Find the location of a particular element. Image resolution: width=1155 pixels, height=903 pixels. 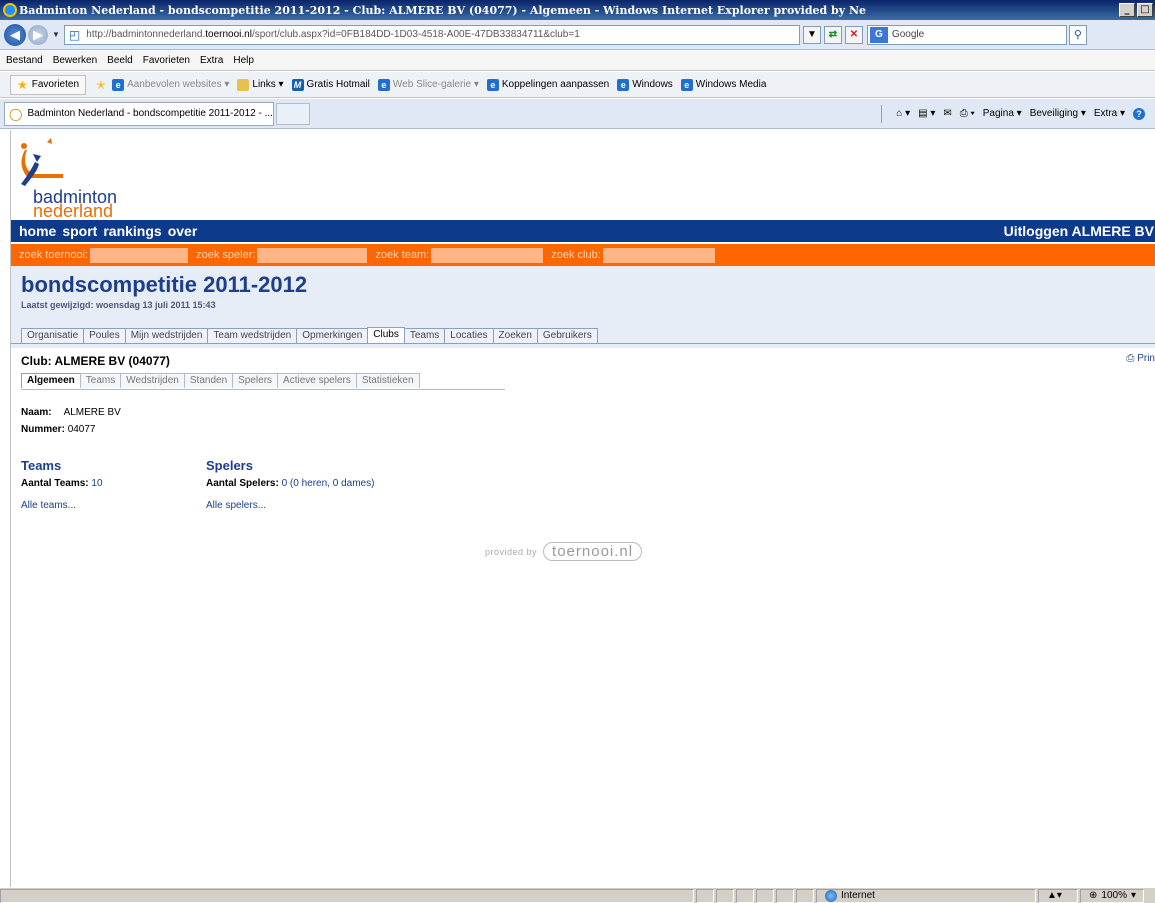

menu-bestand: Bestand is located at coordinates (24, 60).